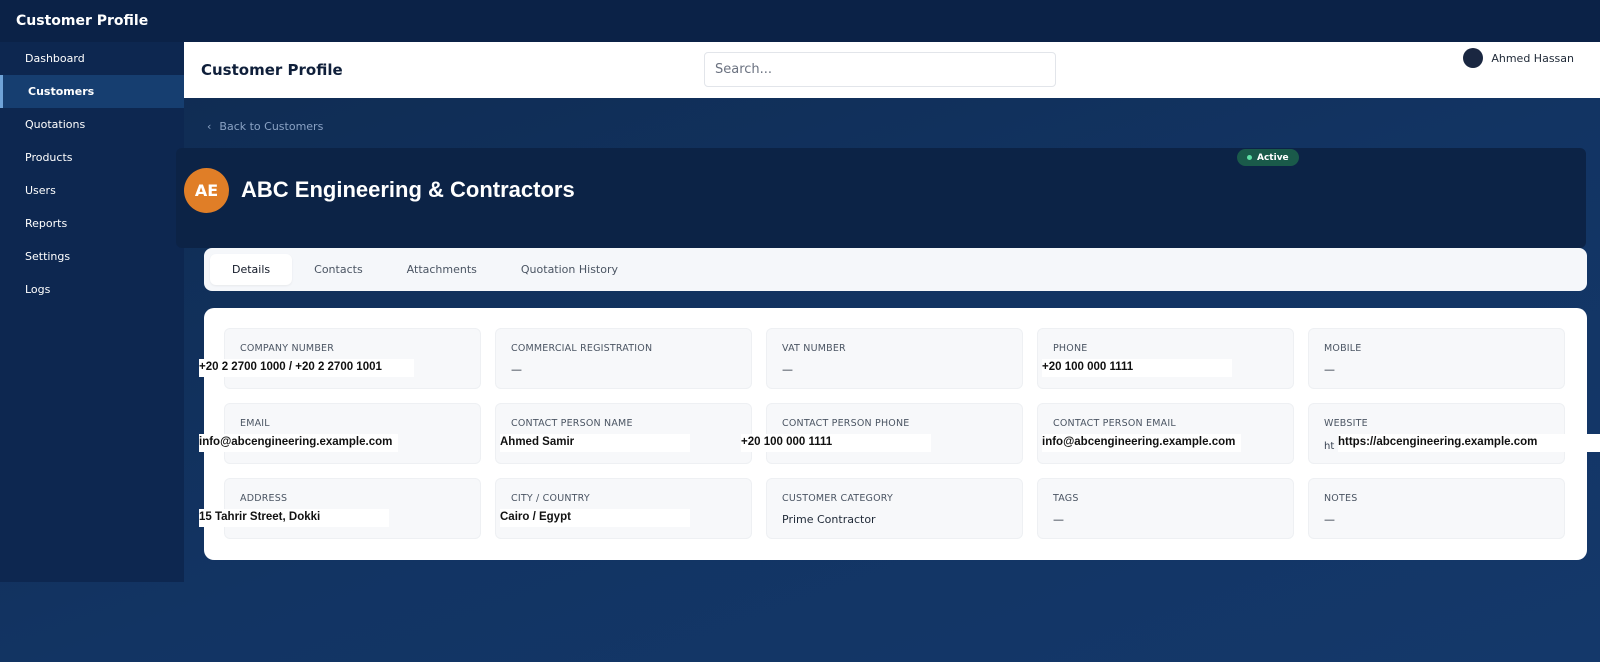 Image resolution: width=1600 pixels, height=662 pixels. I want to click on back-link-label: Back to Customers, so click(271, 126).